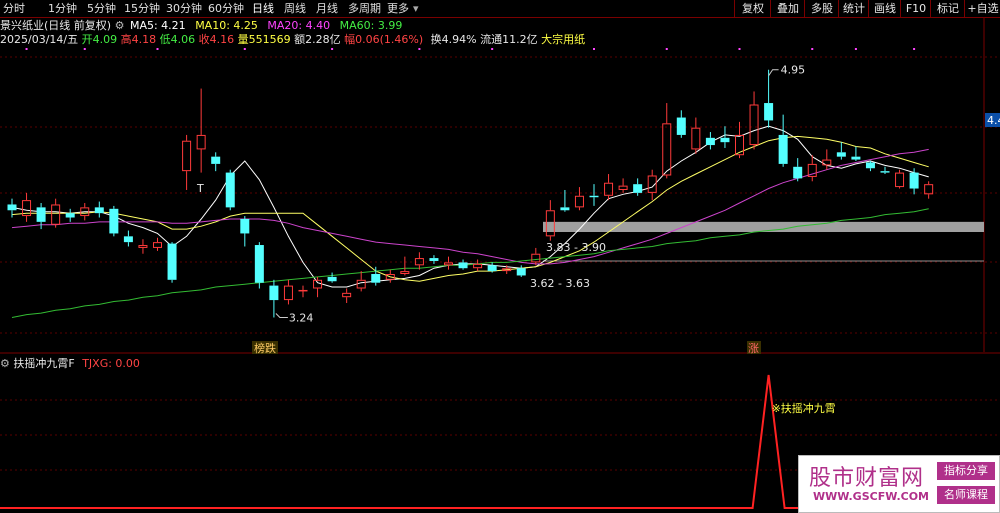 The image size is (1000, 513). Describe the element at coordinates (993, 120) in the screenshot. I see `price-tag: 4.4` at that location.